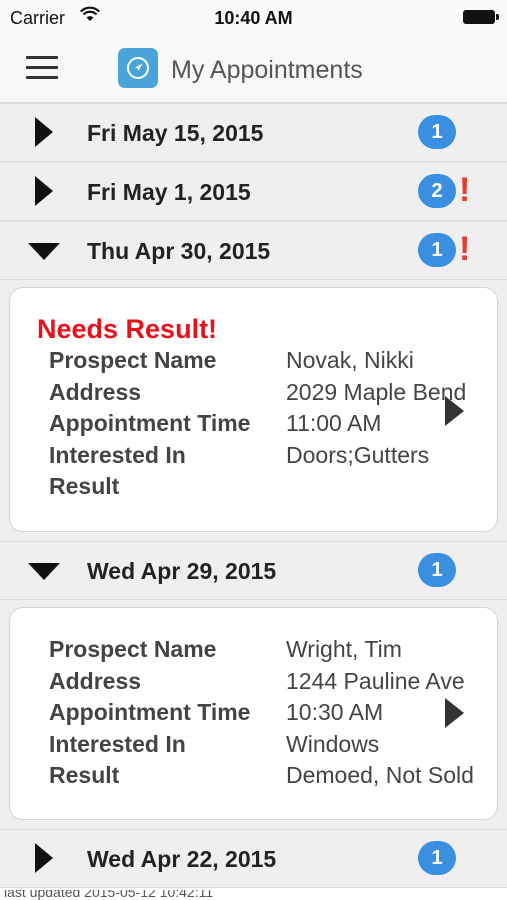 Image resolution: width=507 pixels, height=900 pixels. Describe the element at coordinates (253, 489) in the screenshot. I see `field-row: Result` at that location.